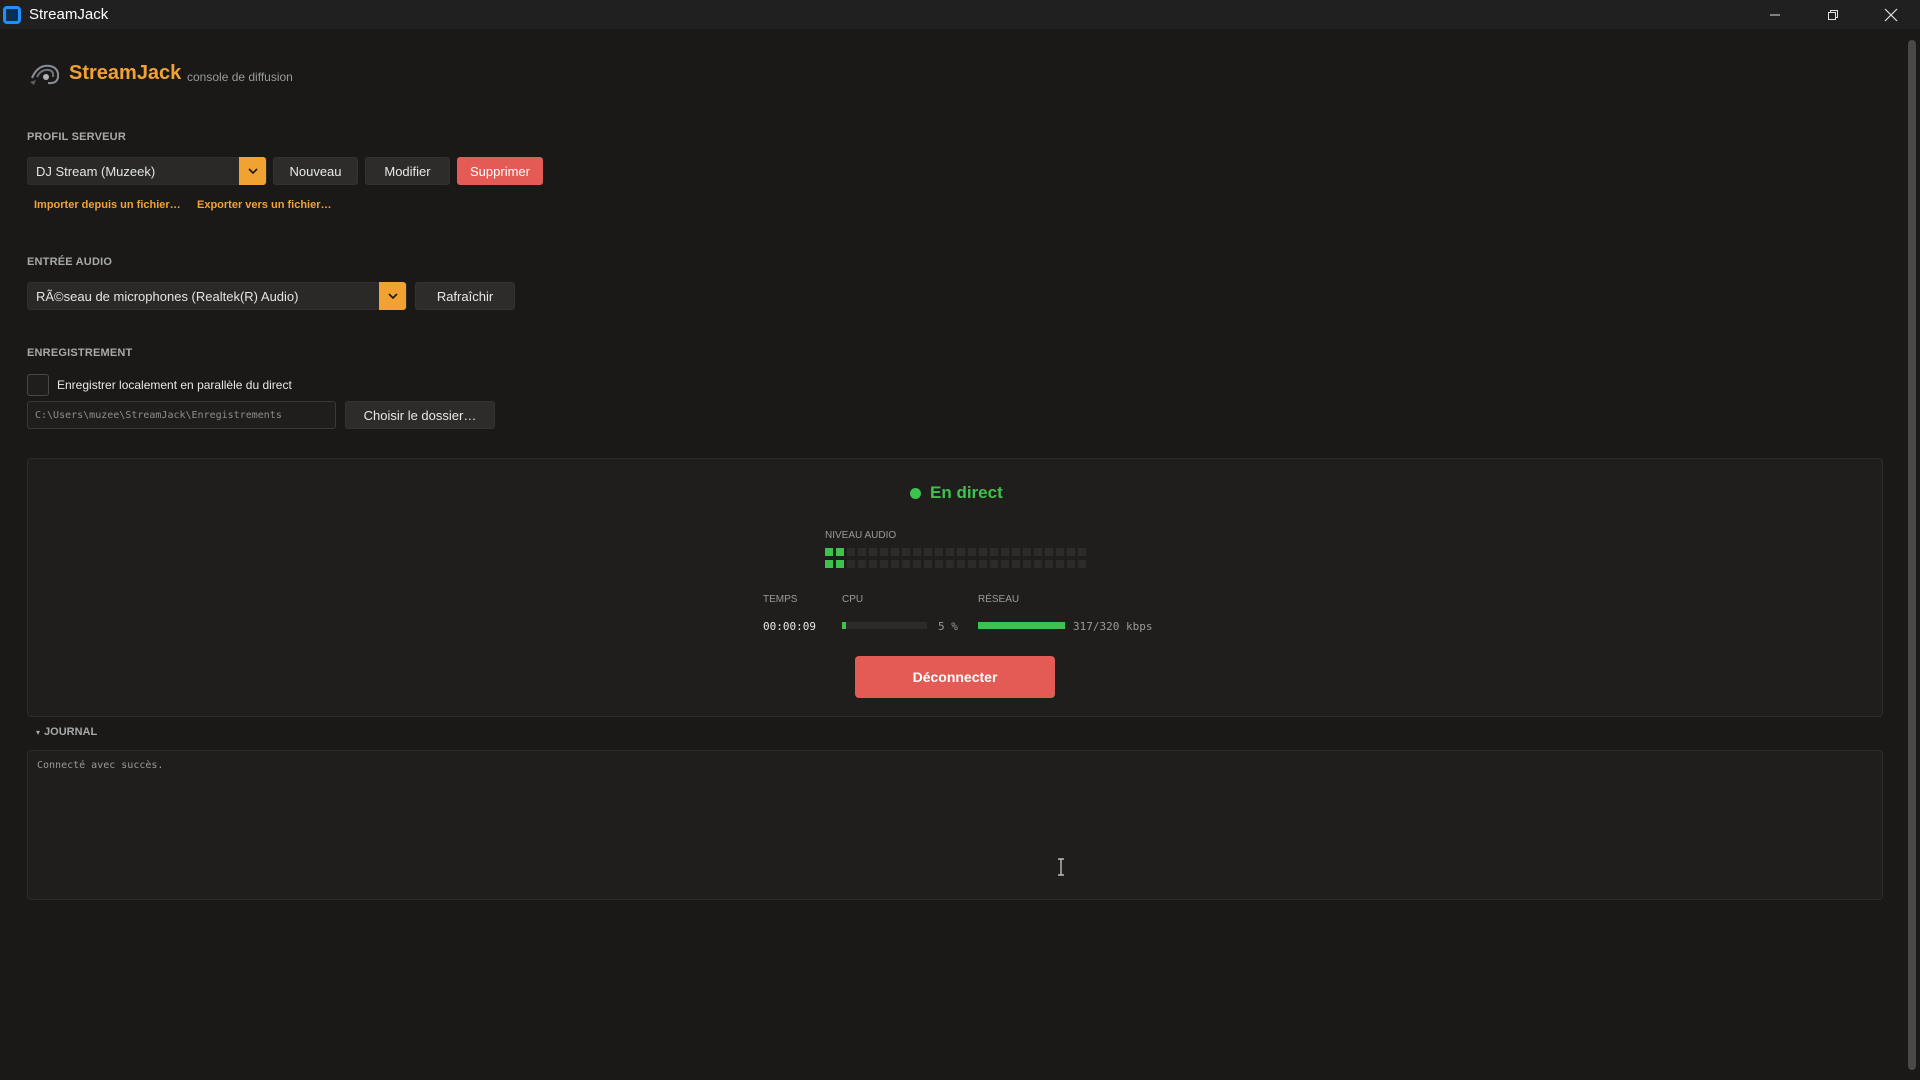  I want to click on restore-button, so click(1833, 14).